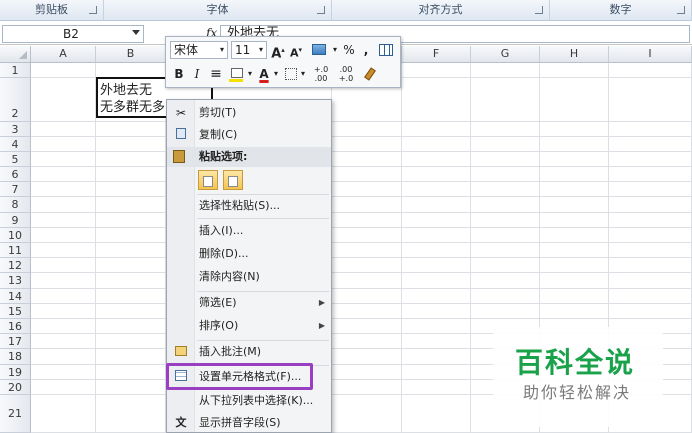 This screenshot has width=692, height=433. I want to click on bold-button: B, so click(179, 74).